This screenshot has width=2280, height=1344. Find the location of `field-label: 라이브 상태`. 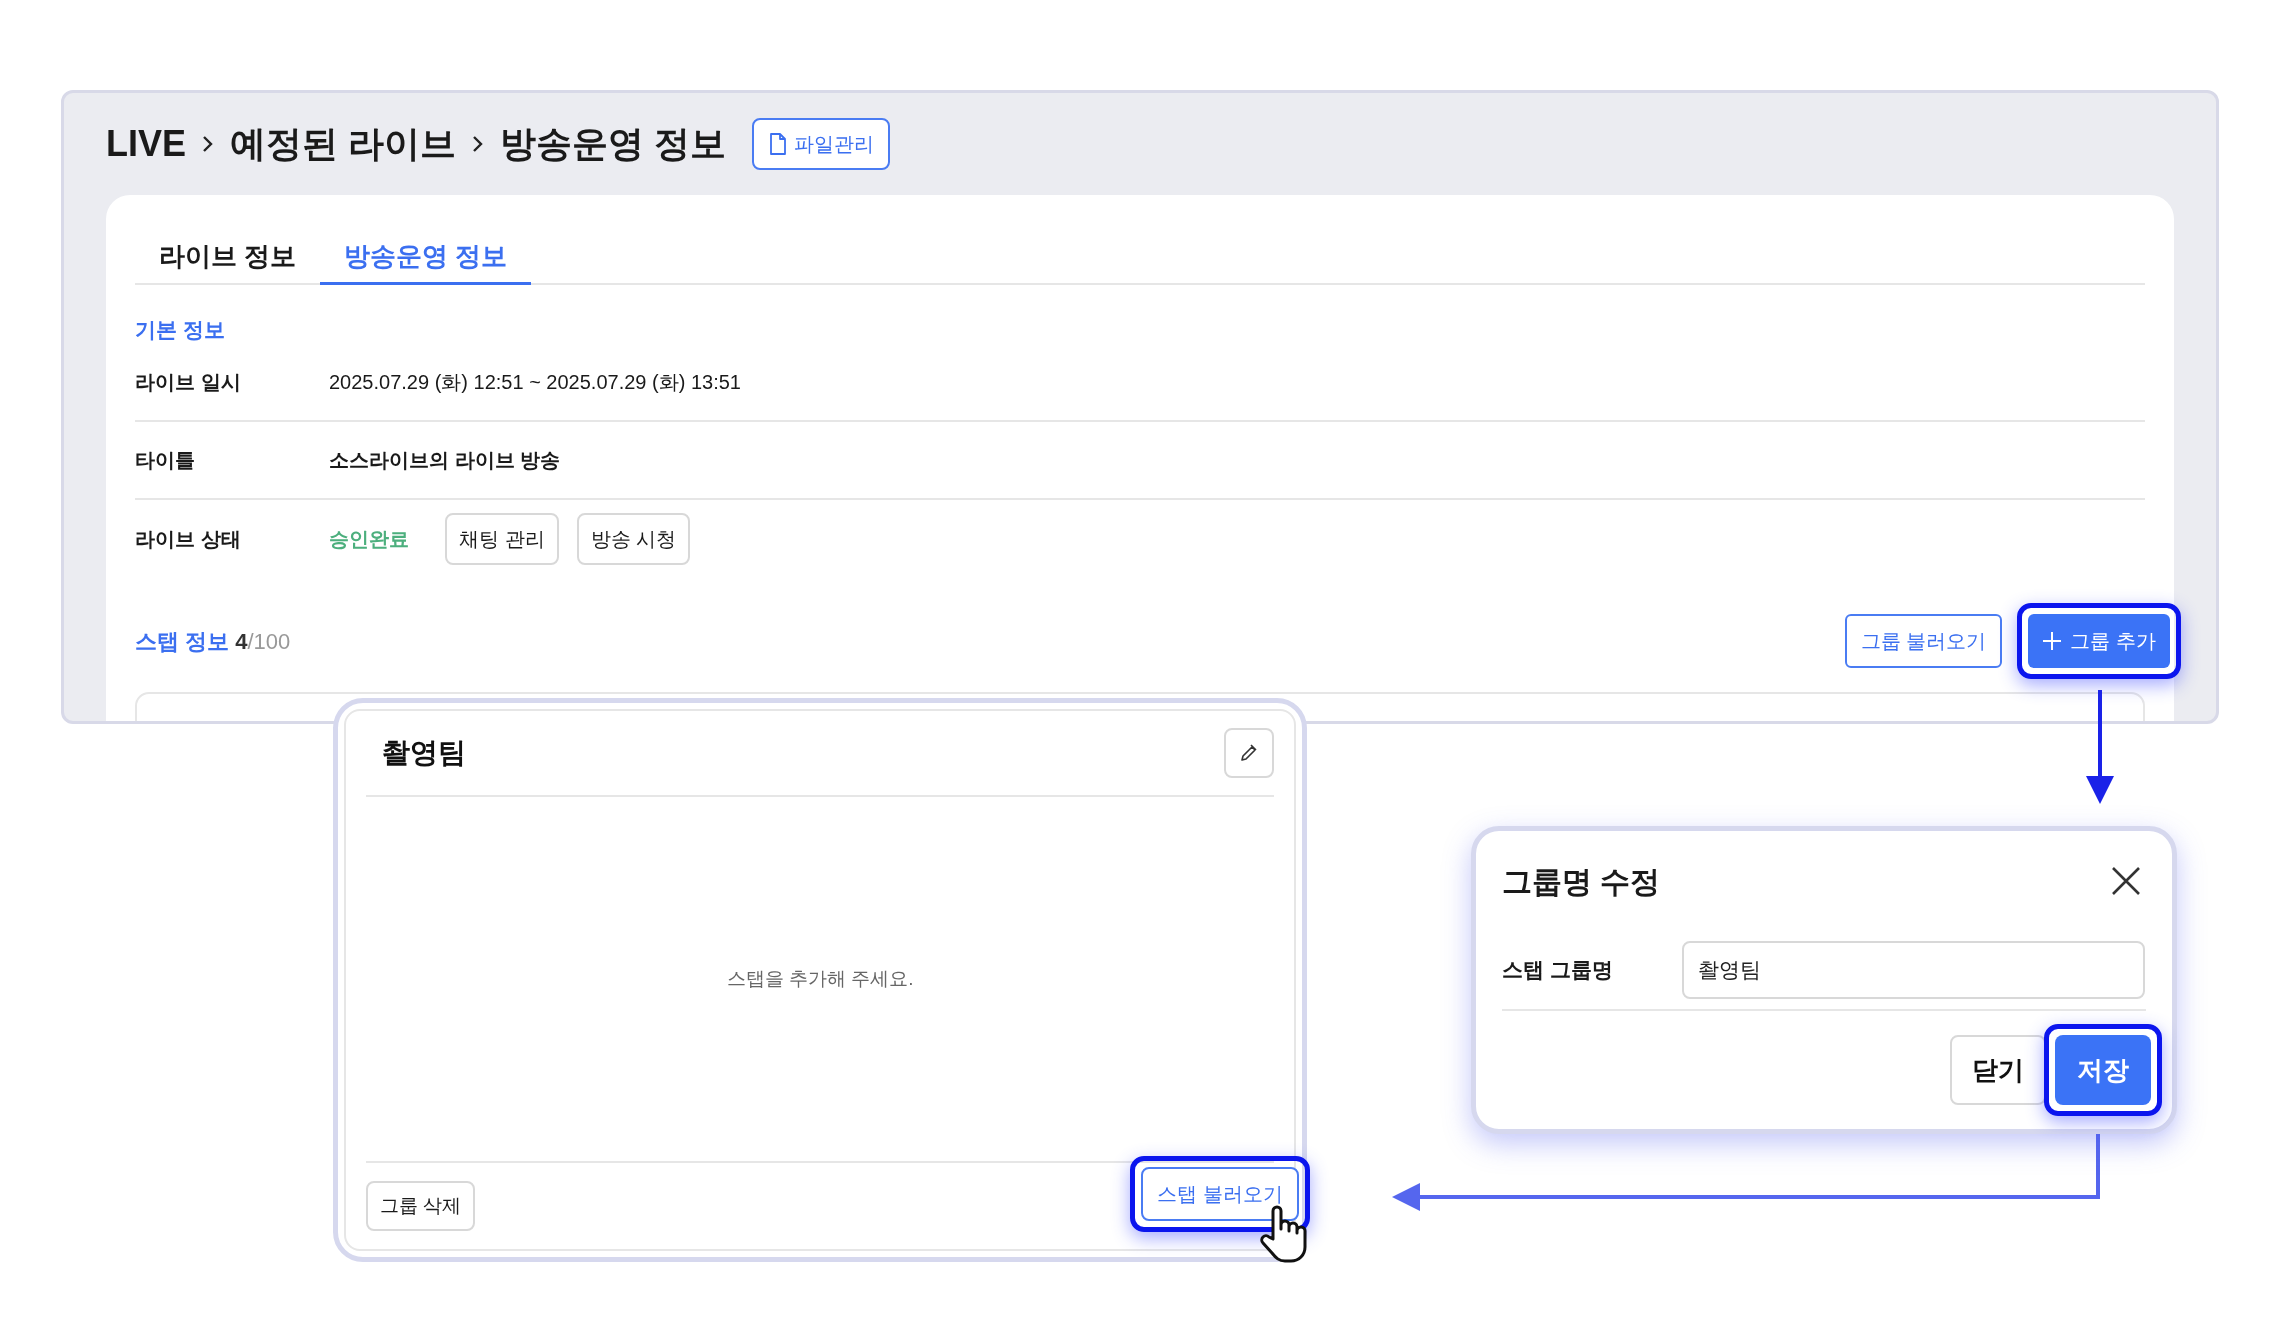

field-label: 라이브 상태 is located at coordinates (188, 539).